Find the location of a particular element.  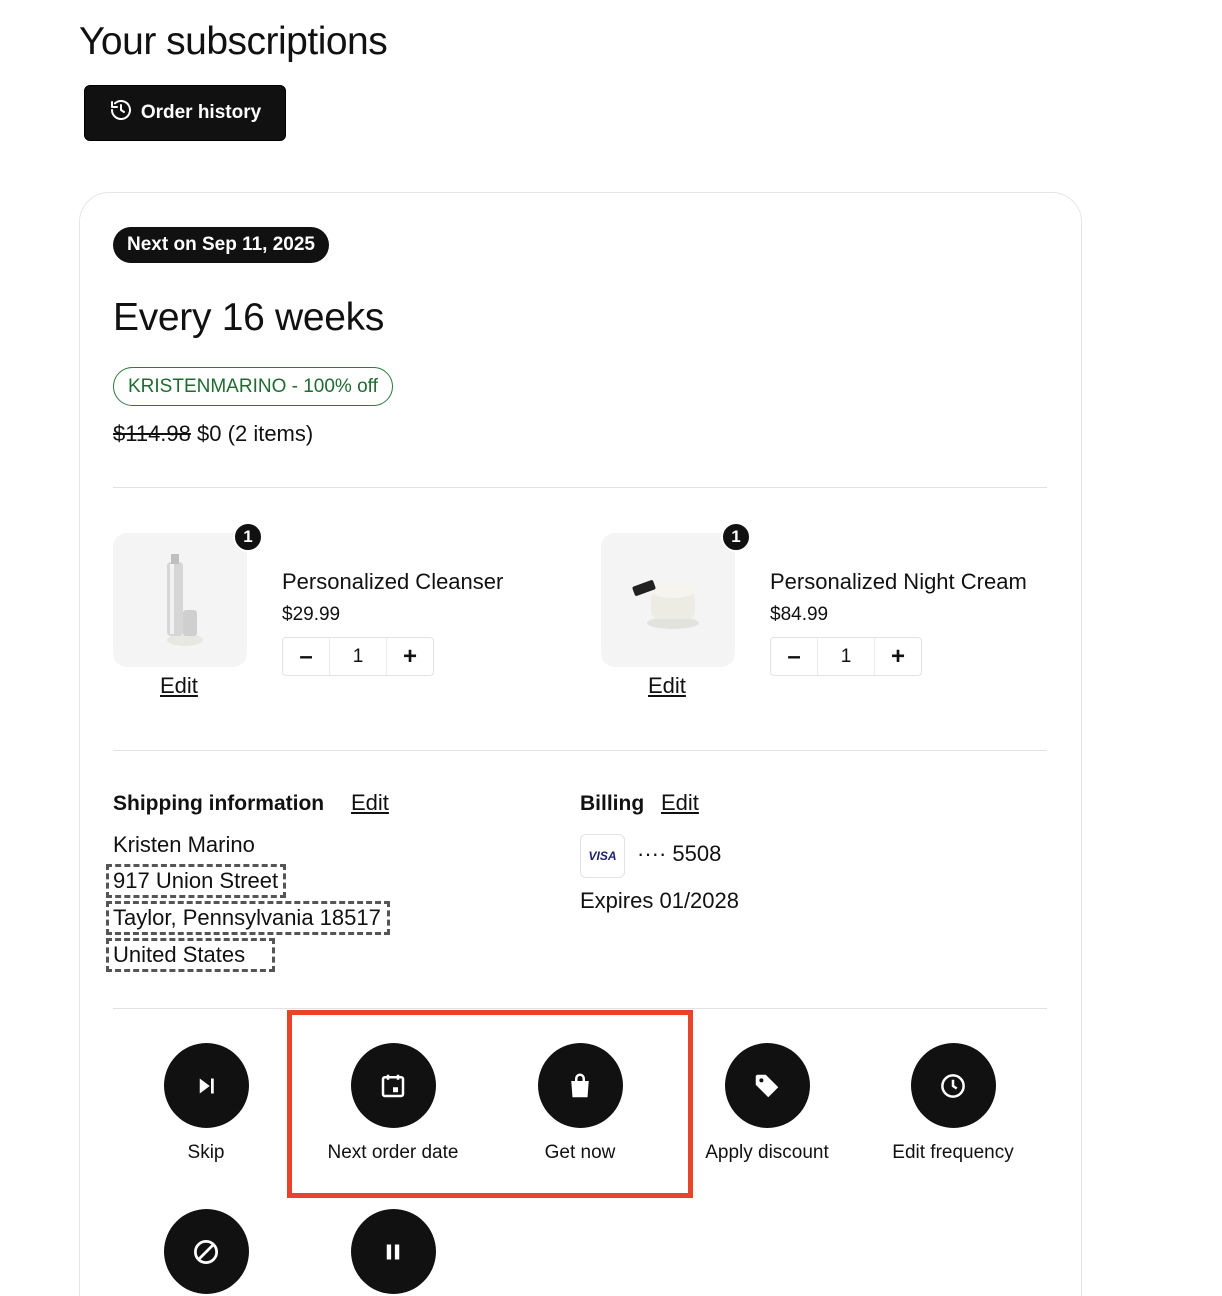

product-image-cleanser is located at coordinates (180, 600).